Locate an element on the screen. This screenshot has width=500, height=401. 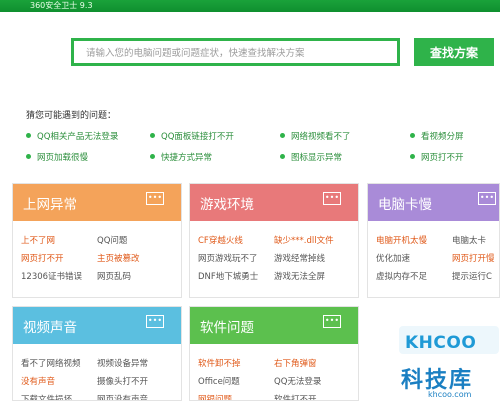
problem-link: 图标显示异常 is located at coordinates (311, 157).